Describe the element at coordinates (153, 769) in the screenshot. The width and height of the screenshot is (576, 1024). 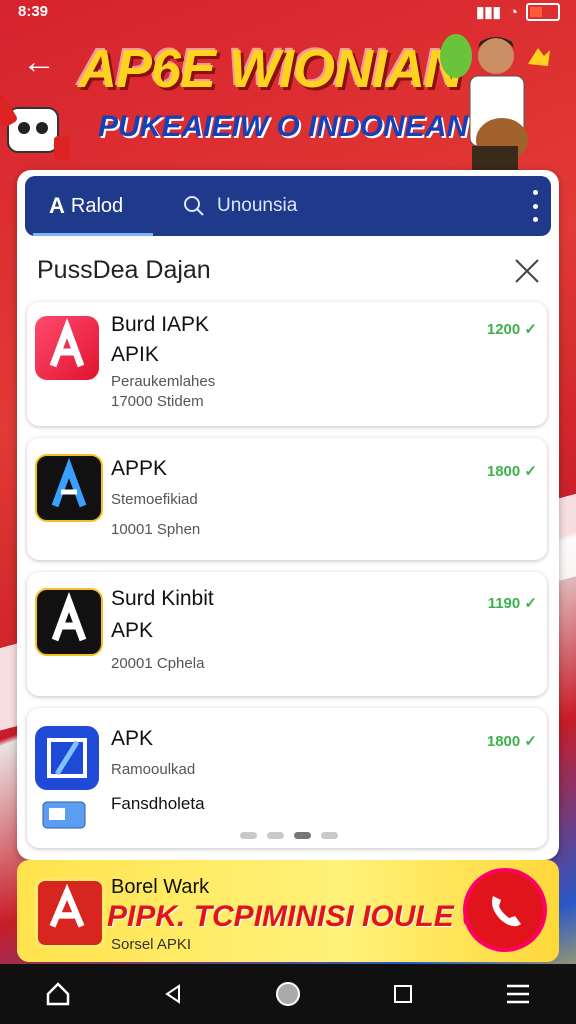
I see `app-description: Ramooulkad` at that location.